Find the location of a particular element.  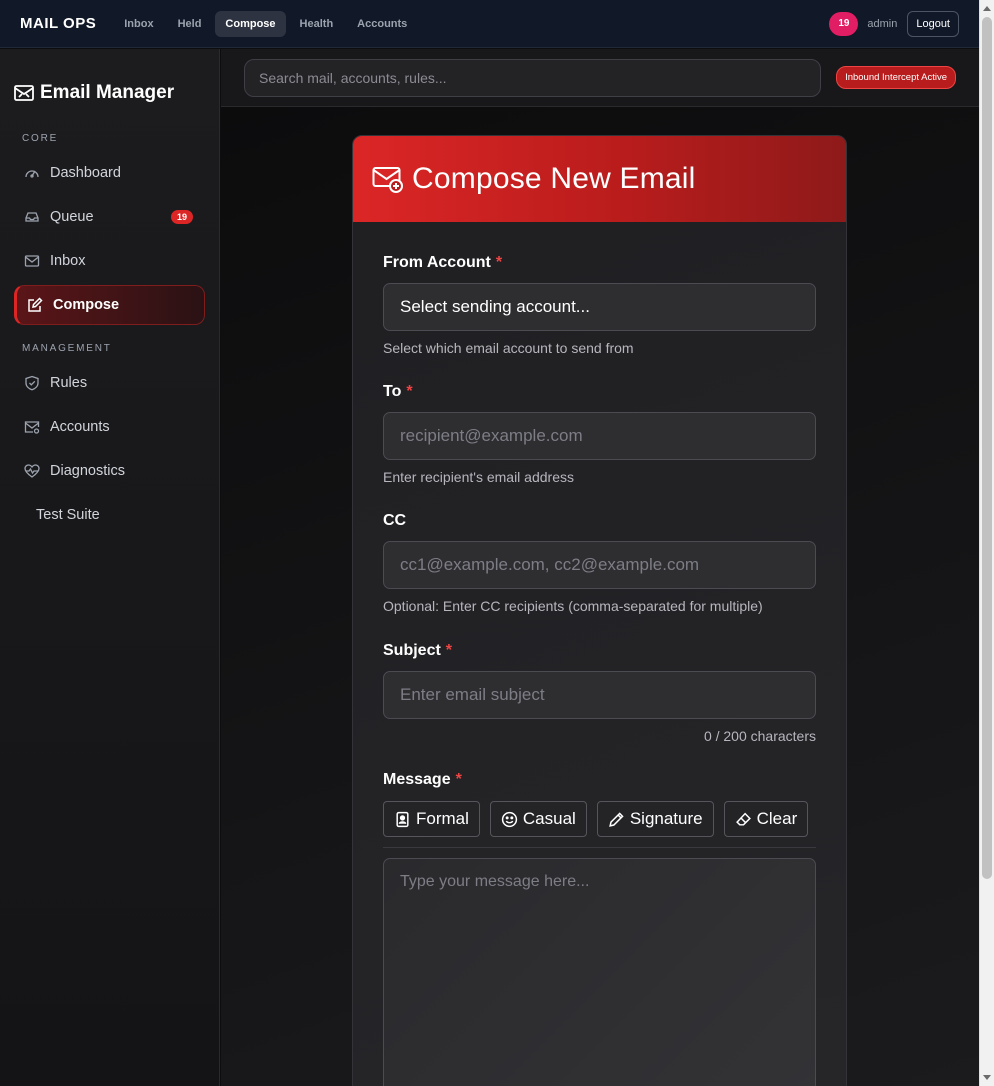

clear-label: Clear is located at coordinates (777, 818).